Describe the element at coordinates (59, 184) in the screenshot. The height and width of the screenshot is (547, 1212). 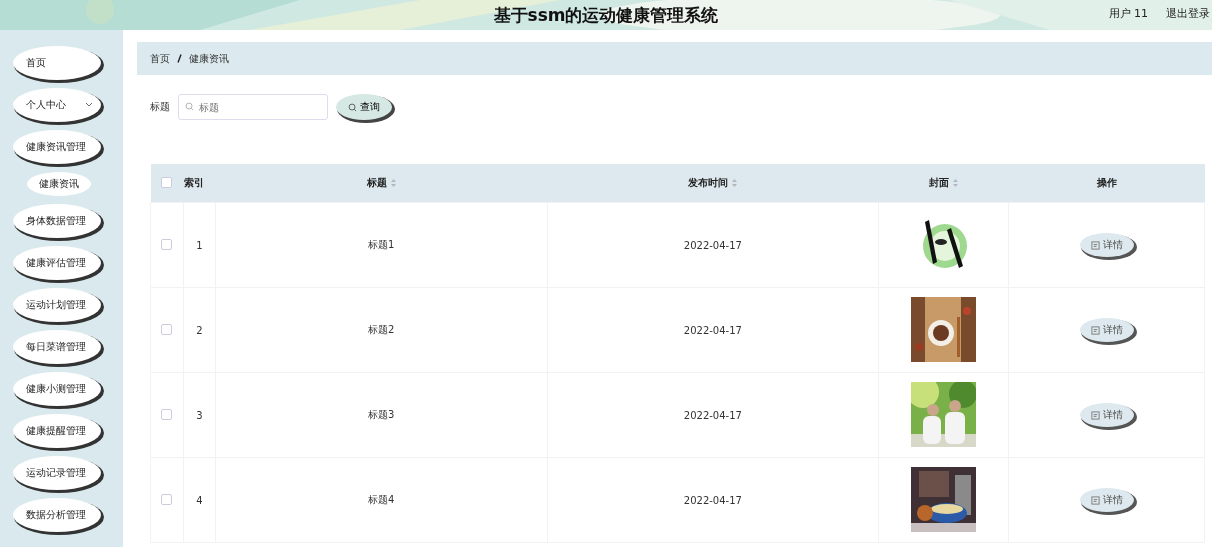
I see `submenu-item: 健康资讯` at that location.